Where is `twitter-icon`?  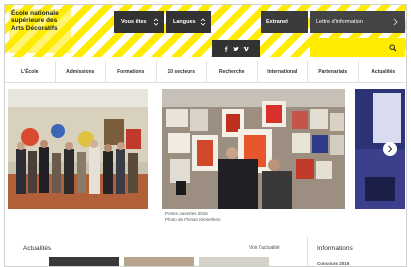
twitter-icon is located at coordinates (236, 49).